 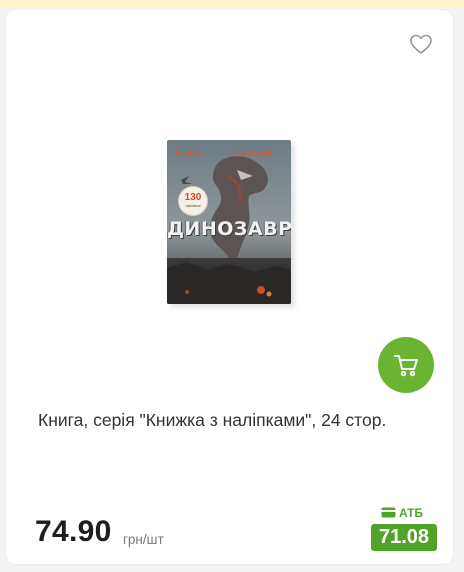 I want to click on product-price: 74.90, so click(x=73, y=531).